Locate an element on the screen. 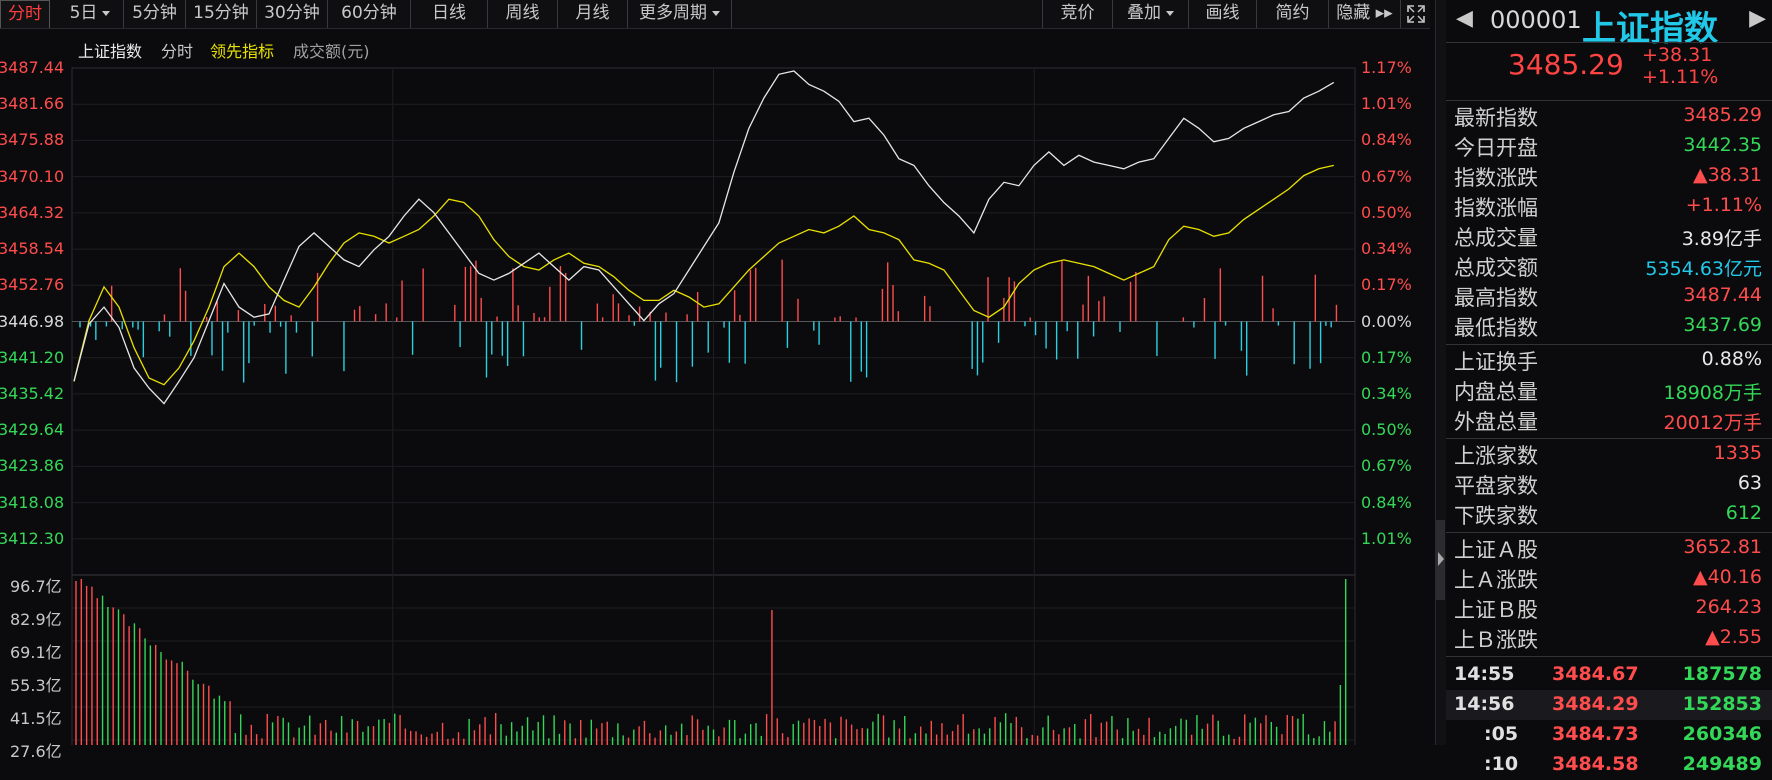 This screenshot has width=1772, height=780. stat-label: 下跌家数 is located at coordinates (1496, 516).